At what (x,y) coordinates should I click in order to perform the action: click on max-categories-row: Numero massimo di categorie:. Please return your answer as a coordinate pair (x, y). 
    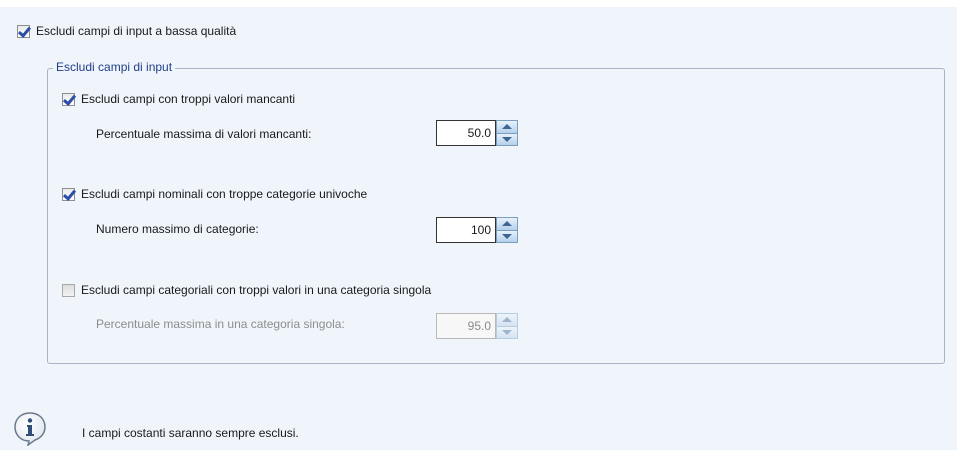
    Looking at the image, I should click on (177, 229).